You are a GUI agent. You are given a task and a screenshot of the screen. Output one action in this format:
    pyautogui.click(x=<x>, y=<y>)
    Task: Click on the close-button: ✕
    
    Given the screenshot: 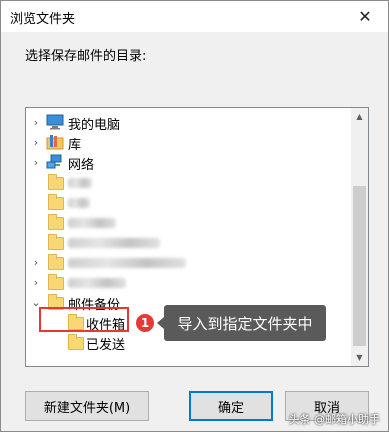 What is the action you would take?
    pyautogui.click(x=365, y=16)
    